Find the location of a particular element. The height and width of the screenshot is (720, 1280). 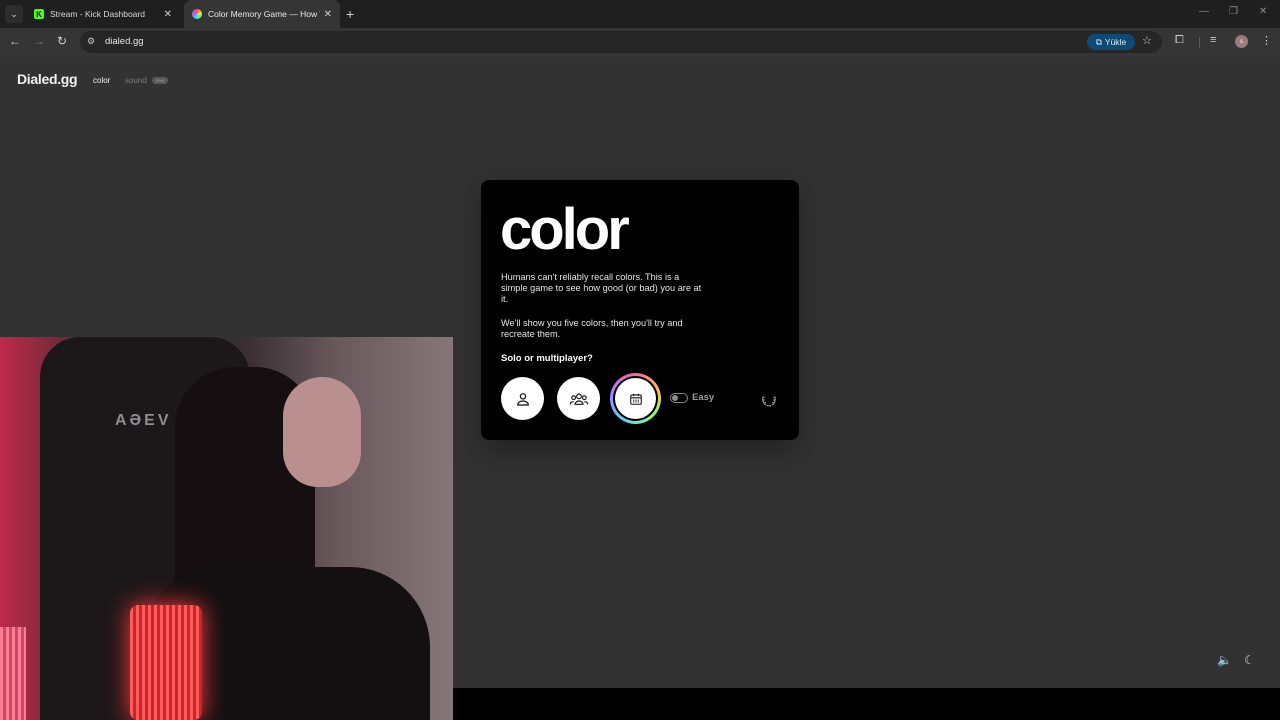

minimize-icon: — is located at coordinates (1204, 11).